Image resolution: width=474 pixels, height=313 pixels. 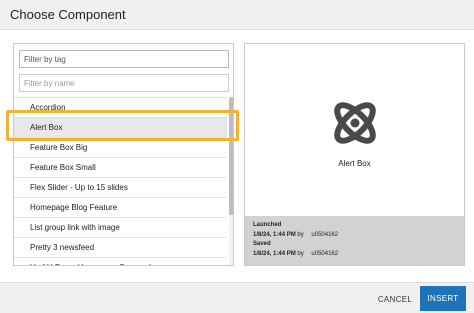 I want to click on saved-by-label: by, so click(x=300, y=253).